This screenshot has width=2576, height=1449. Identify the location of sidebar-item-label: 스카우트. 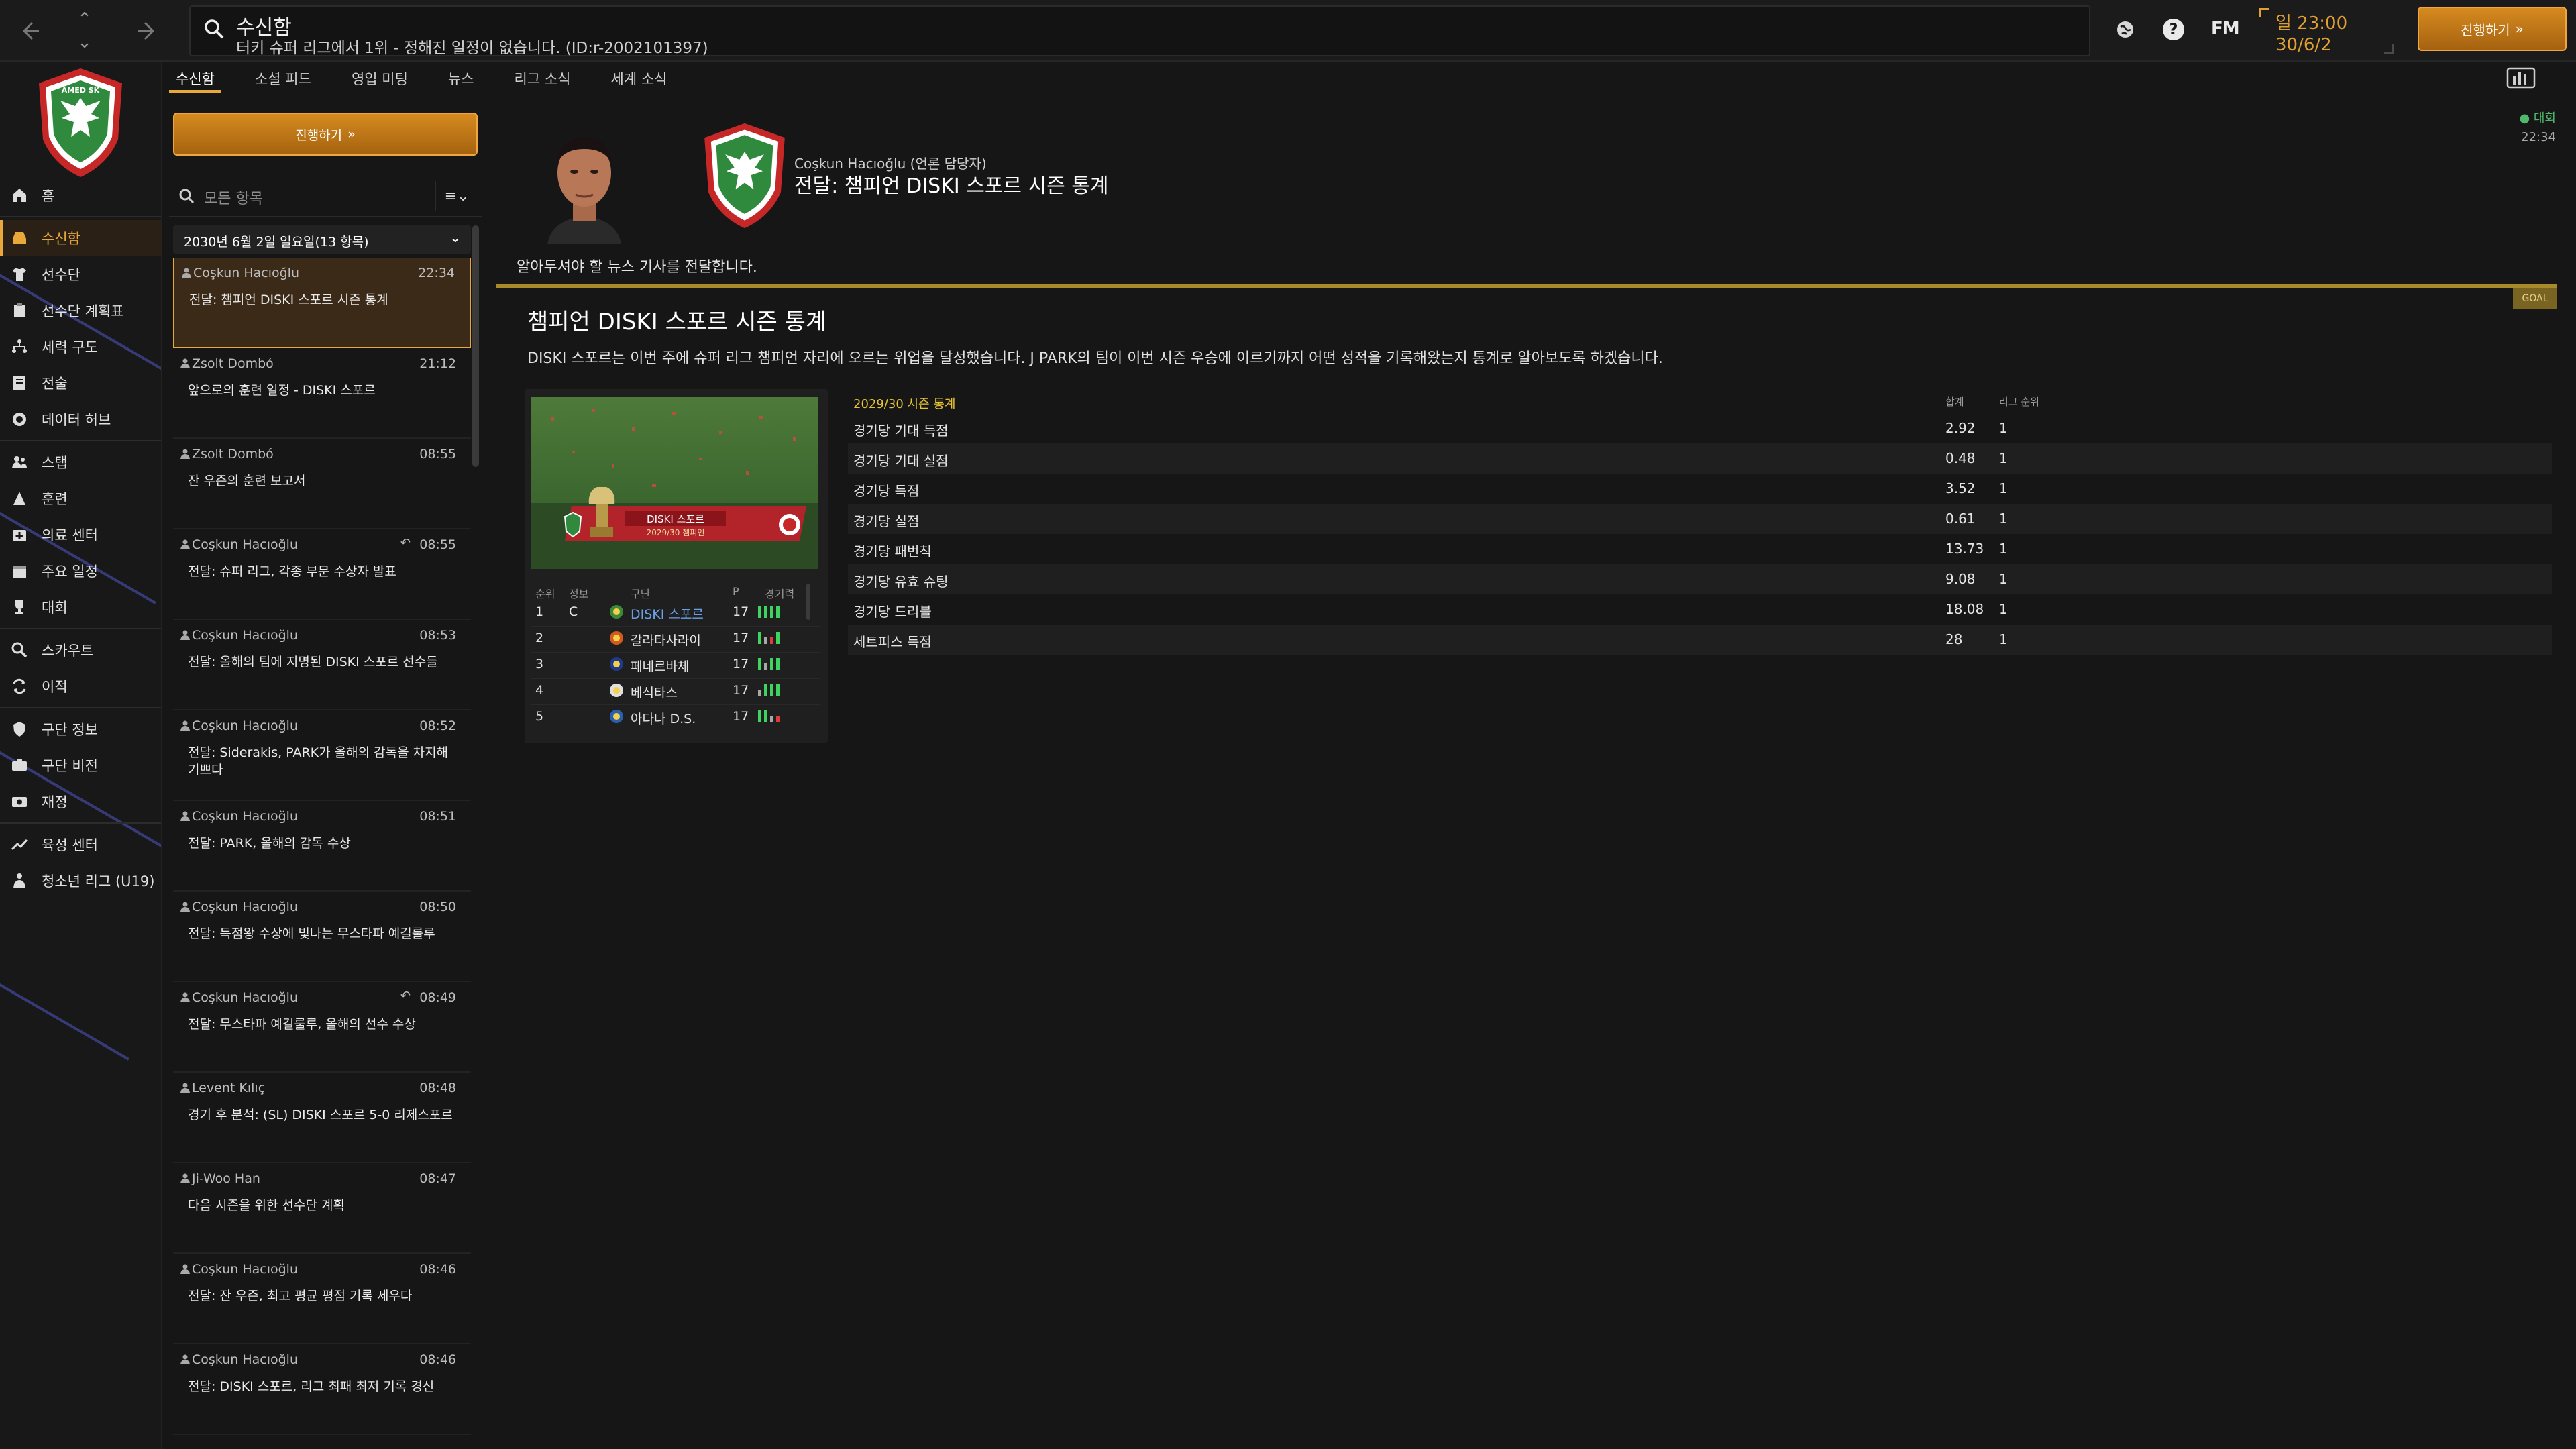
(68, 651).